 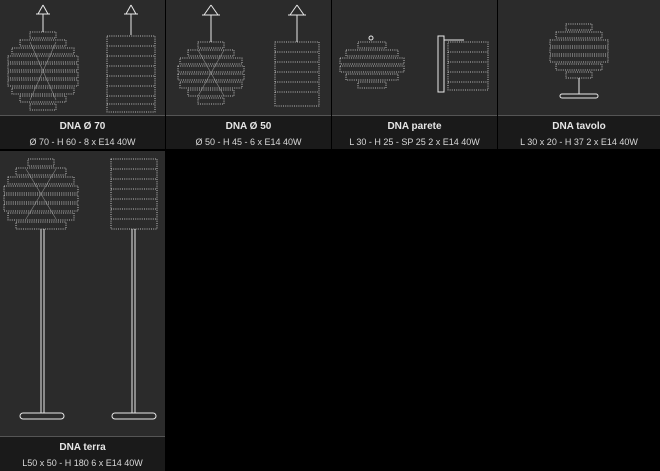 What do you see at coordinates (414, 142) in the screenshot?
I see `product-spec: L 30 - H 25 - SP 25 2 x E14 40W` at bounding box center [414, 142].